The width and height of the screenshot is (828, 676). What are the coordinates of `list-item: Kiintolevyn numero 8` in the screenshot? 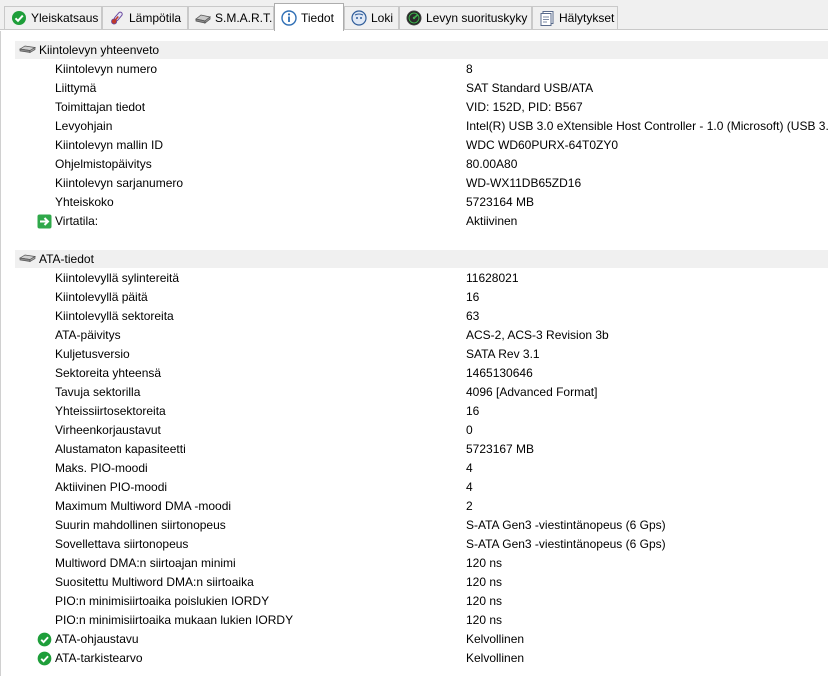 It's located at (414, 69).